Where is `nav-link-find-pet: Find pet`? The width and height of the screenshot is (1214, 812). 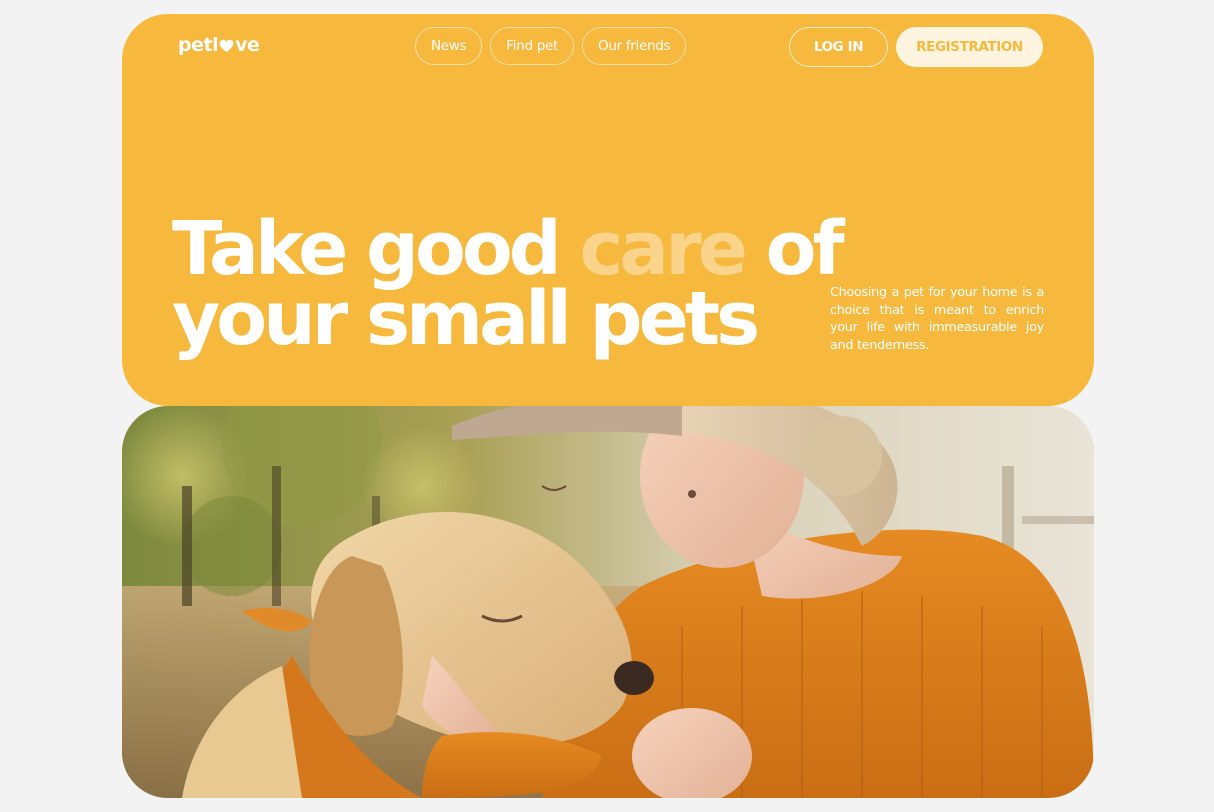 nav-link-find-pet: Find pet is located at coordinates (532, 46).